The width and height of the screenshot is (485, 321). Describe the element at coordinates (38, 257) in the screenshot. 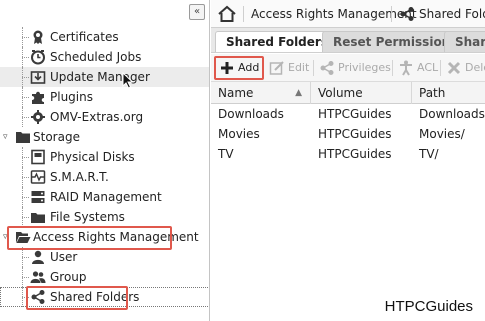

I see `user-icon` at that location.